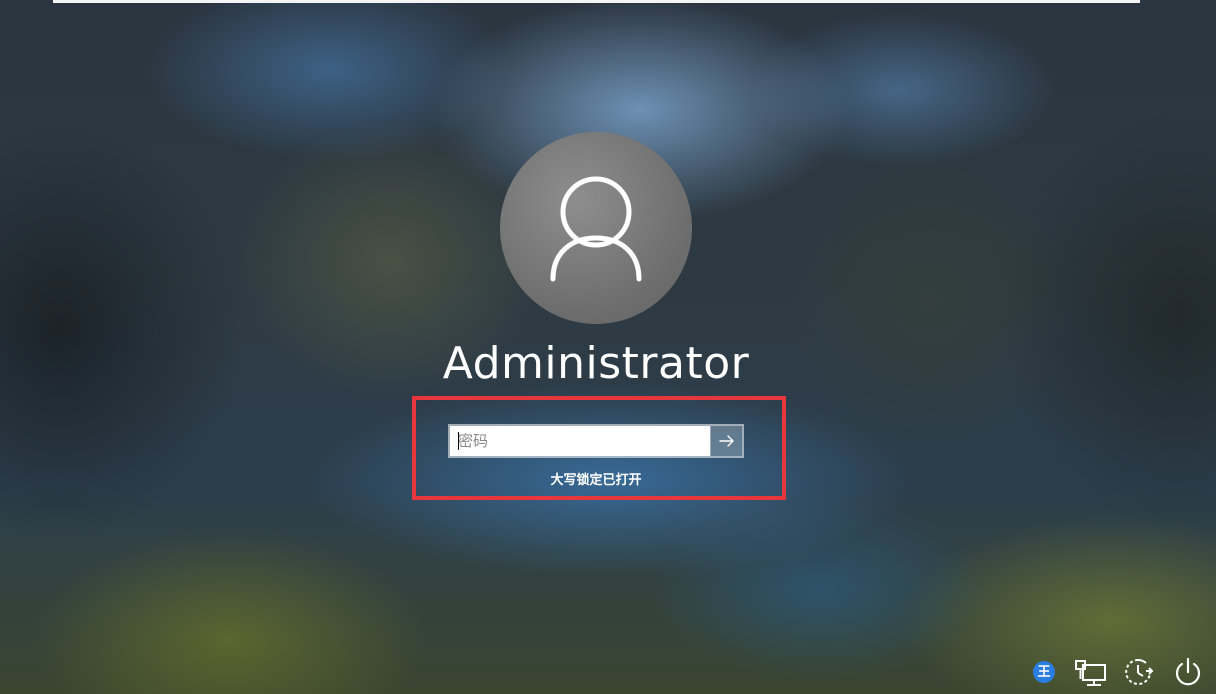 The width and height of the screenshot is (1216, 694). I want to click on ease-of-access-button, so click(1139, 672).